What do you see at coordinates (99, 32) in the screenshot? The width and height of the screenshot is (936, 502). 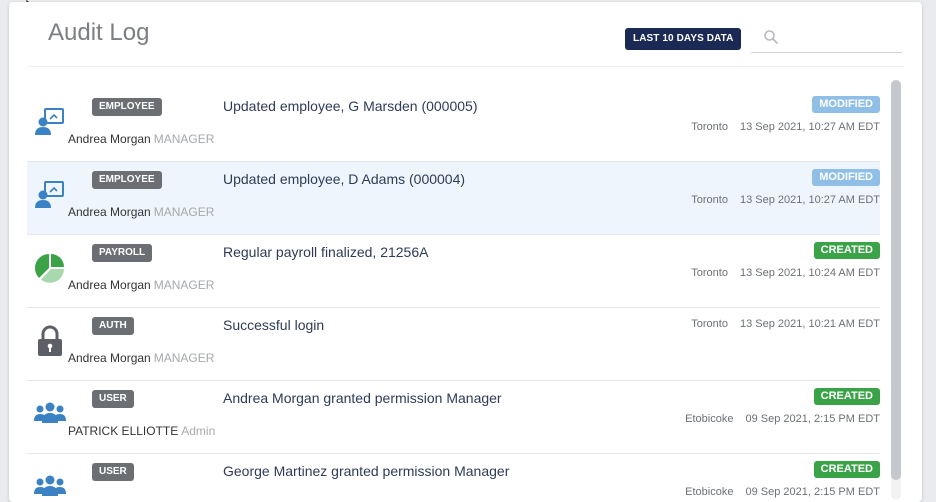 I see `page-title: Audit Log` at bounding box center [99, 32].